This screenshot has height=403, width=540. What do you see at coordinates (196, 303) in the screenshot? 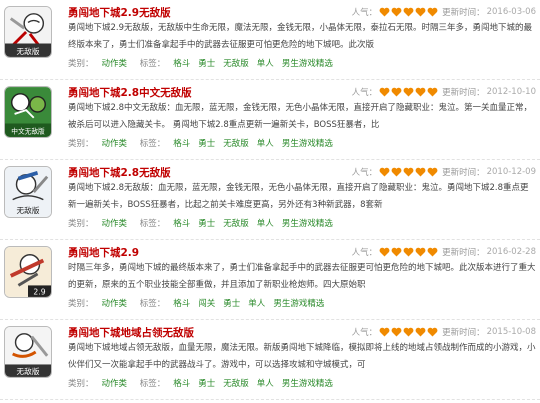
I see `tag-row: 类别： 动作类 标签： 格斗 闯关 勇士 单人 男生游戏精选` at bounding box center [196, 303].